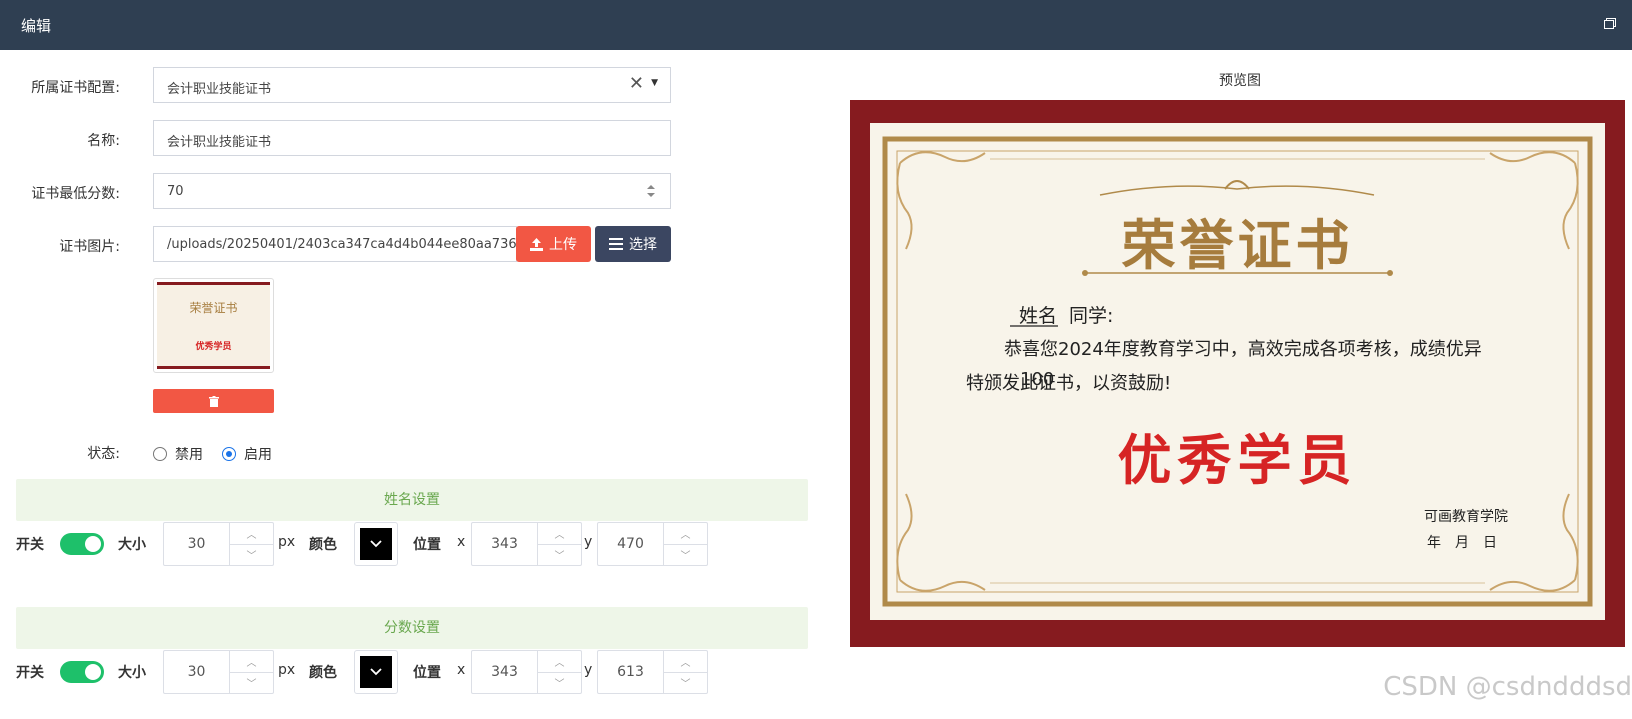 The width and height of the screenshot is (1632, 719). Describe the element at coordinates (630, 544) in the screenshot. I see `name-y-value: 470` at that location.